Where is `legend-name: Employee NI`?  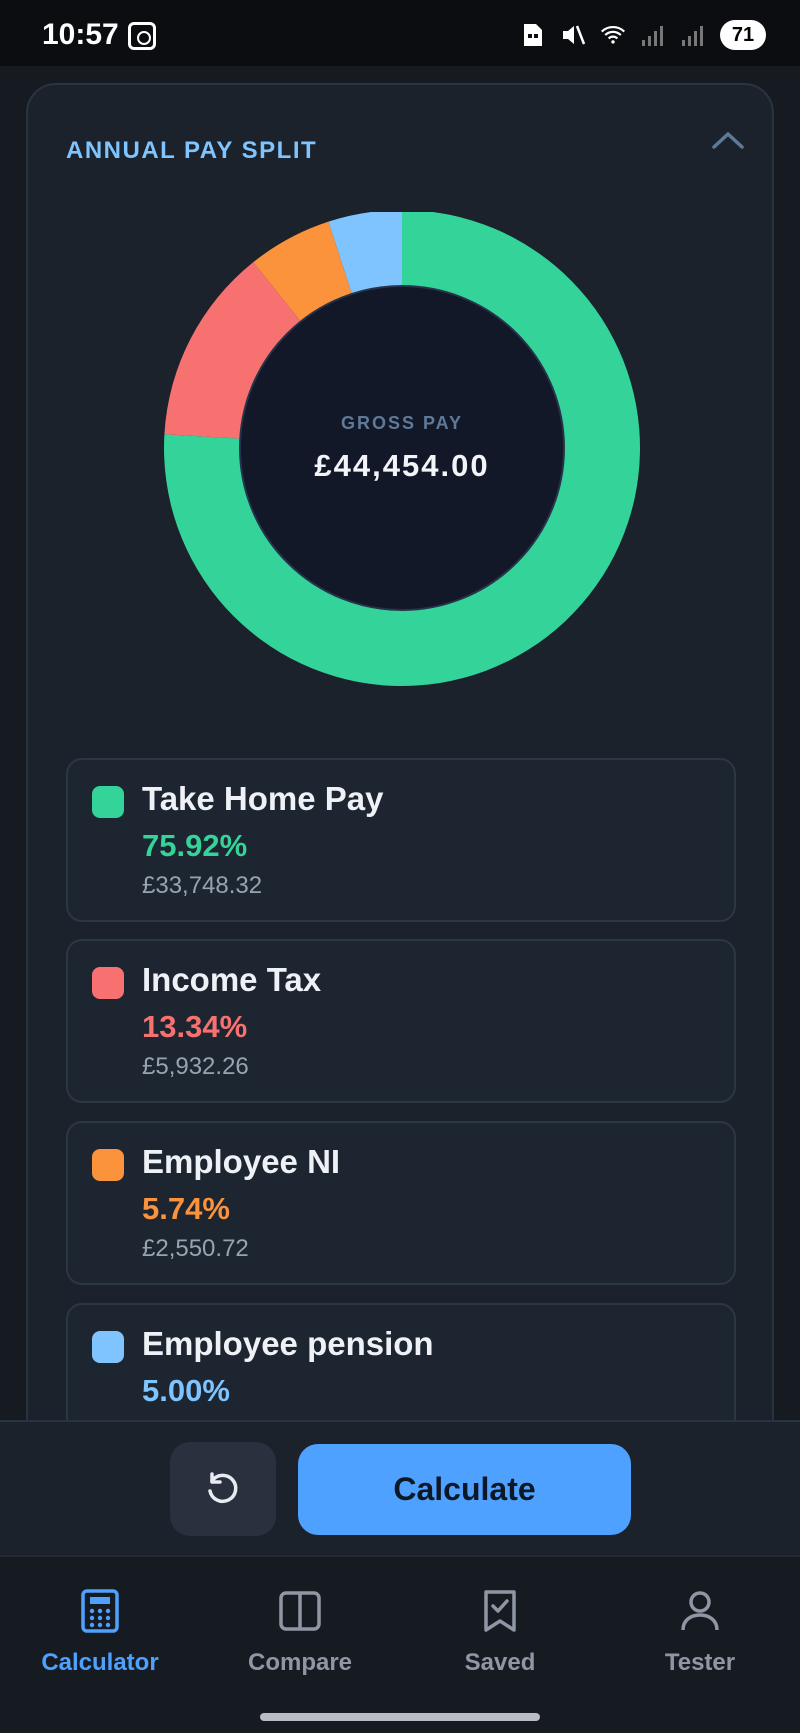 legend-name: Employee NI is located at coordinates (241, 1161).